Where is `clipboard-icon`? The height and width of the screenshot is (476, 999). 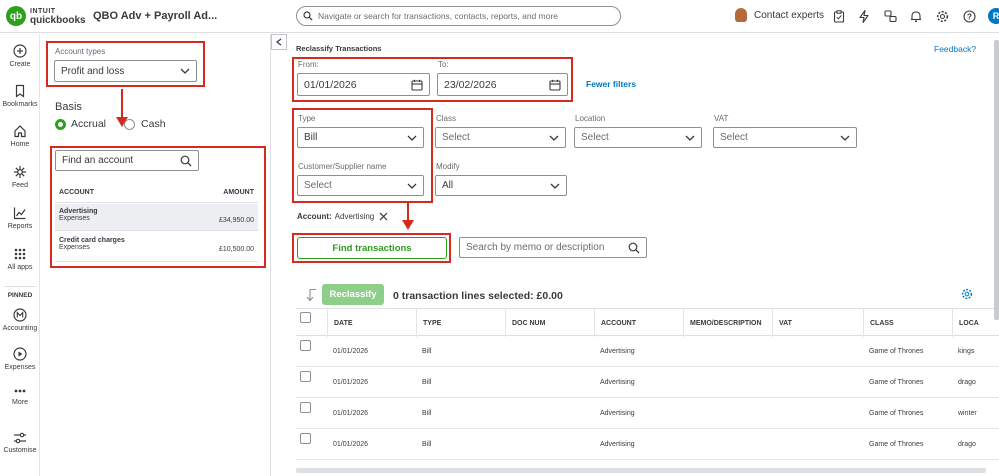 clipboard-icon is located at coordinates (839, 16).